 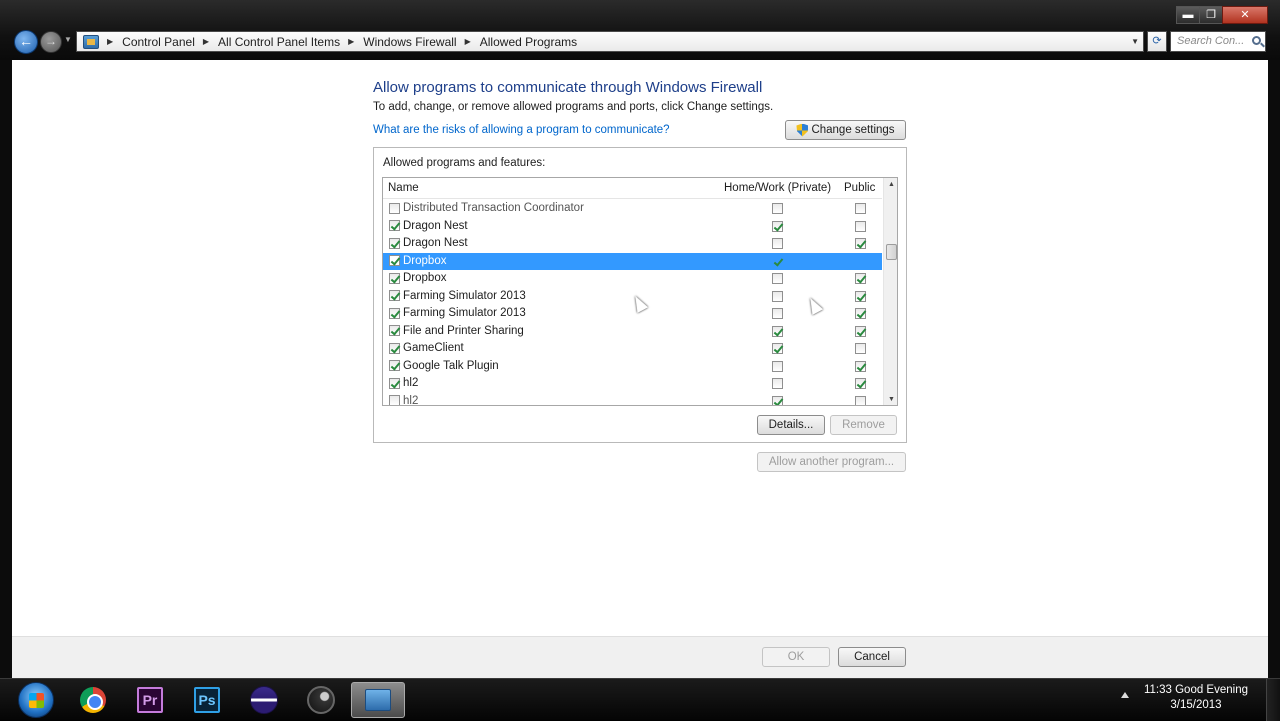 What do you see at coordinates (425, 278) in the screenshot?
I see `program-name: Dropbox` at bounding box center [425, 278].